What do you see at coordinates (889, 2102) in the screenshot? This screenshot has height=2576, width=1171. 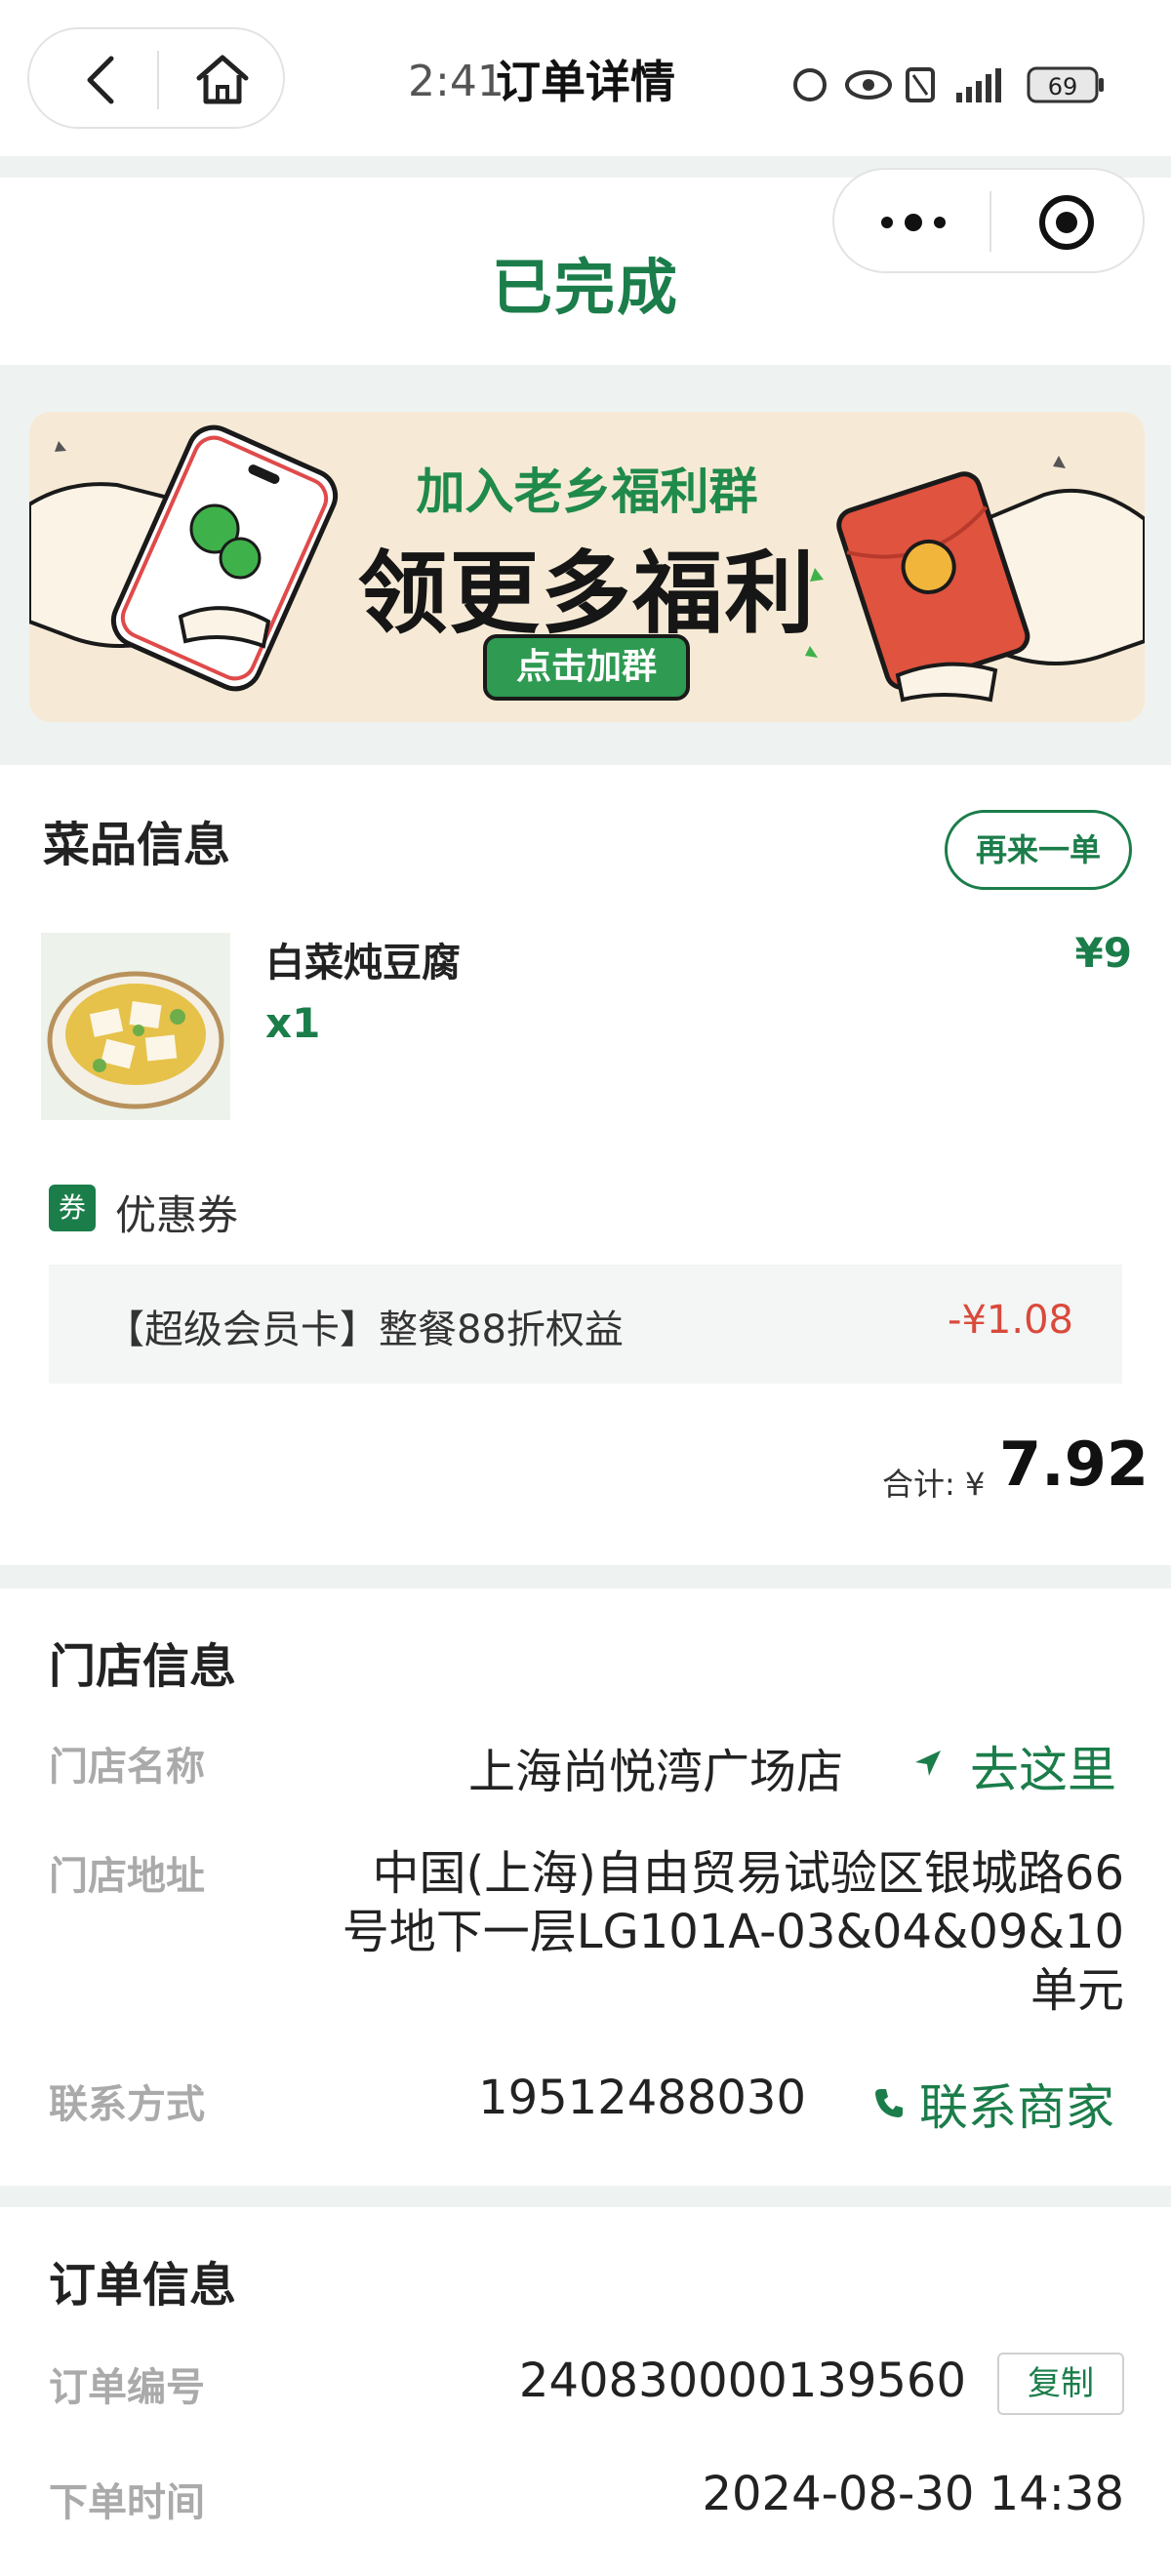 I see `phone-icon` at bounding box center [889, 2102].